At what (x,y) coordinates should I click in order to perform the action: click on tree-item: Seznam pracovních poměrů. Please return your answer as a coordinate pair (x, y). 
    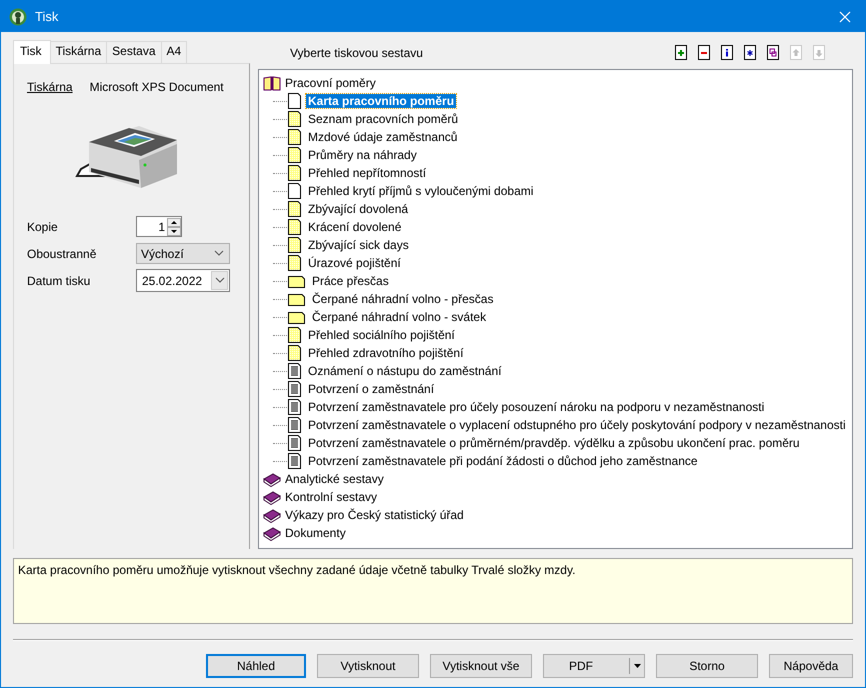
    Looking at the image, I should click on (383, 119).